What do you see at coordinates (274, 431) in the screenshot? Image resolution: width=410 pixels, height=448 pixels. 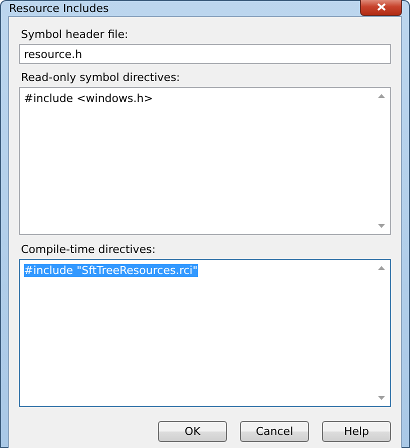 I see `dialog-button: Cancel` at bounding box center [274, 431].